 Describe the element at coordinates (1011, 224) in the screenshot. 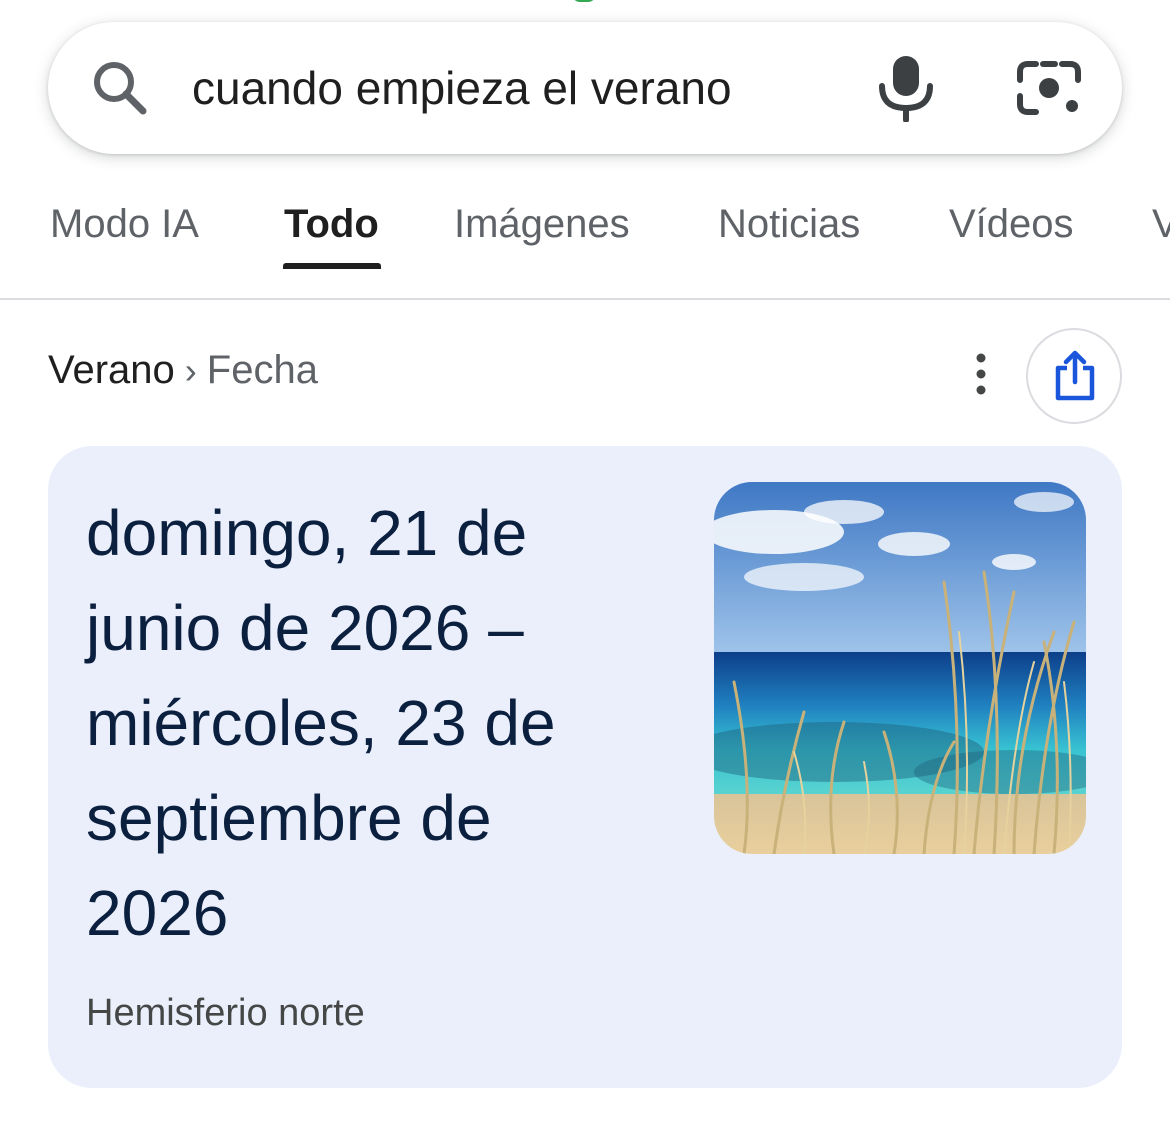

I see `tab-videos: Vídeos` at that location.